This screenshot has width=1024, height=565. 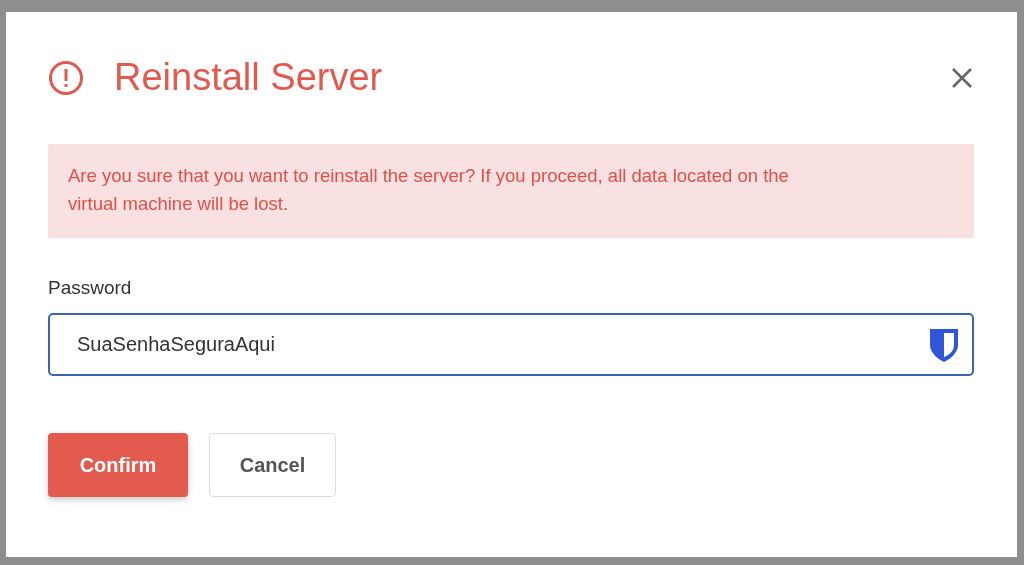 I want to click on cancel-button: Cancel, so click(x=272, y=464).